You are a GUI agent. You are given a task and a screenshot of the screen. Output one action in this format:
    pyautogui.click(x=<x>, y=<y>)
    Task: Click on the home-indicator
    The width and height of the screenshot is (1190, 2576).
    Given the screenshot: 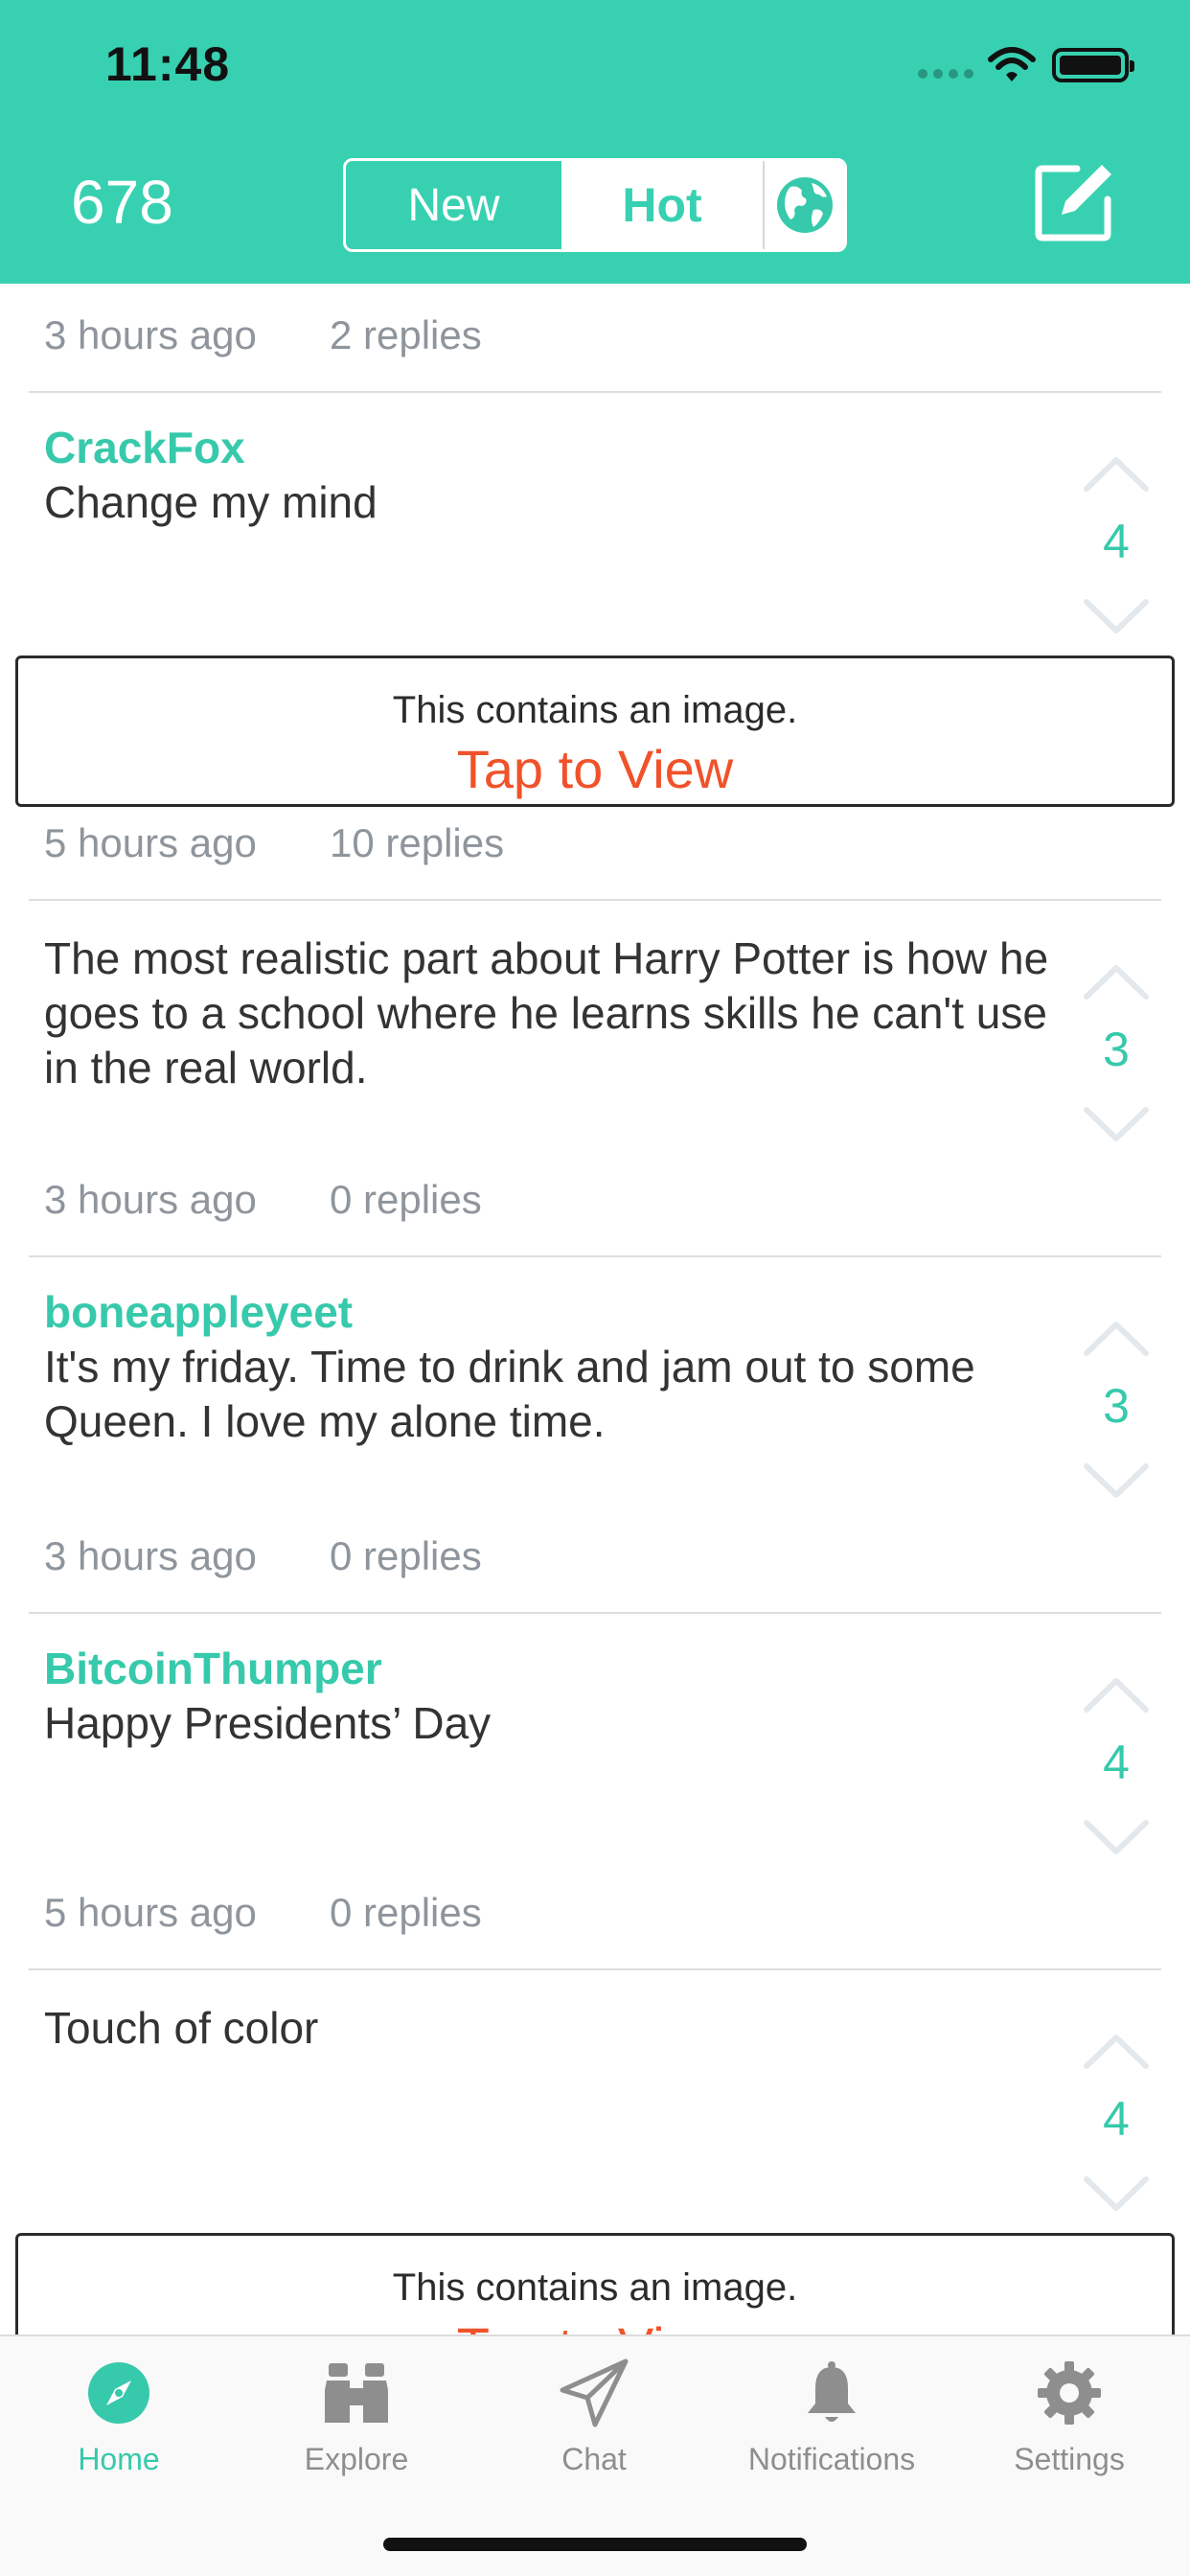 What is the action you would take?
    pyautogui.click(x=595, y=2544)
    